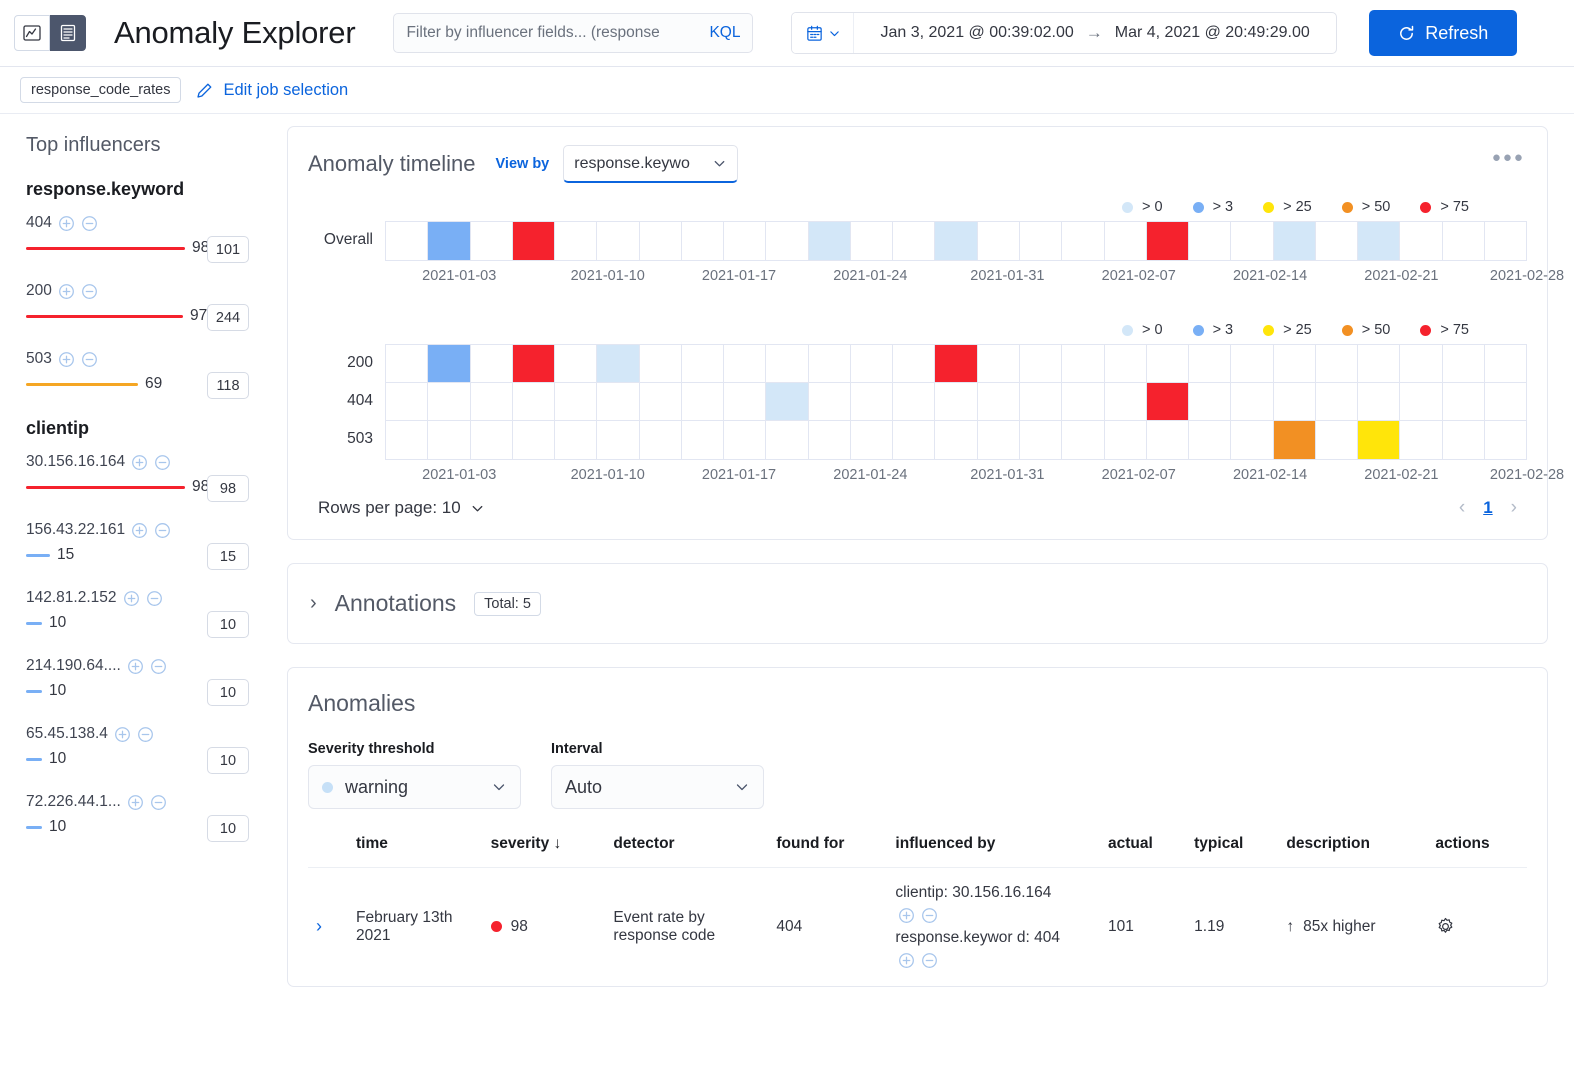  Describe the element at coordinates (319, 926) in the screenshot. I see `row-expand-icon: ›` at that location.